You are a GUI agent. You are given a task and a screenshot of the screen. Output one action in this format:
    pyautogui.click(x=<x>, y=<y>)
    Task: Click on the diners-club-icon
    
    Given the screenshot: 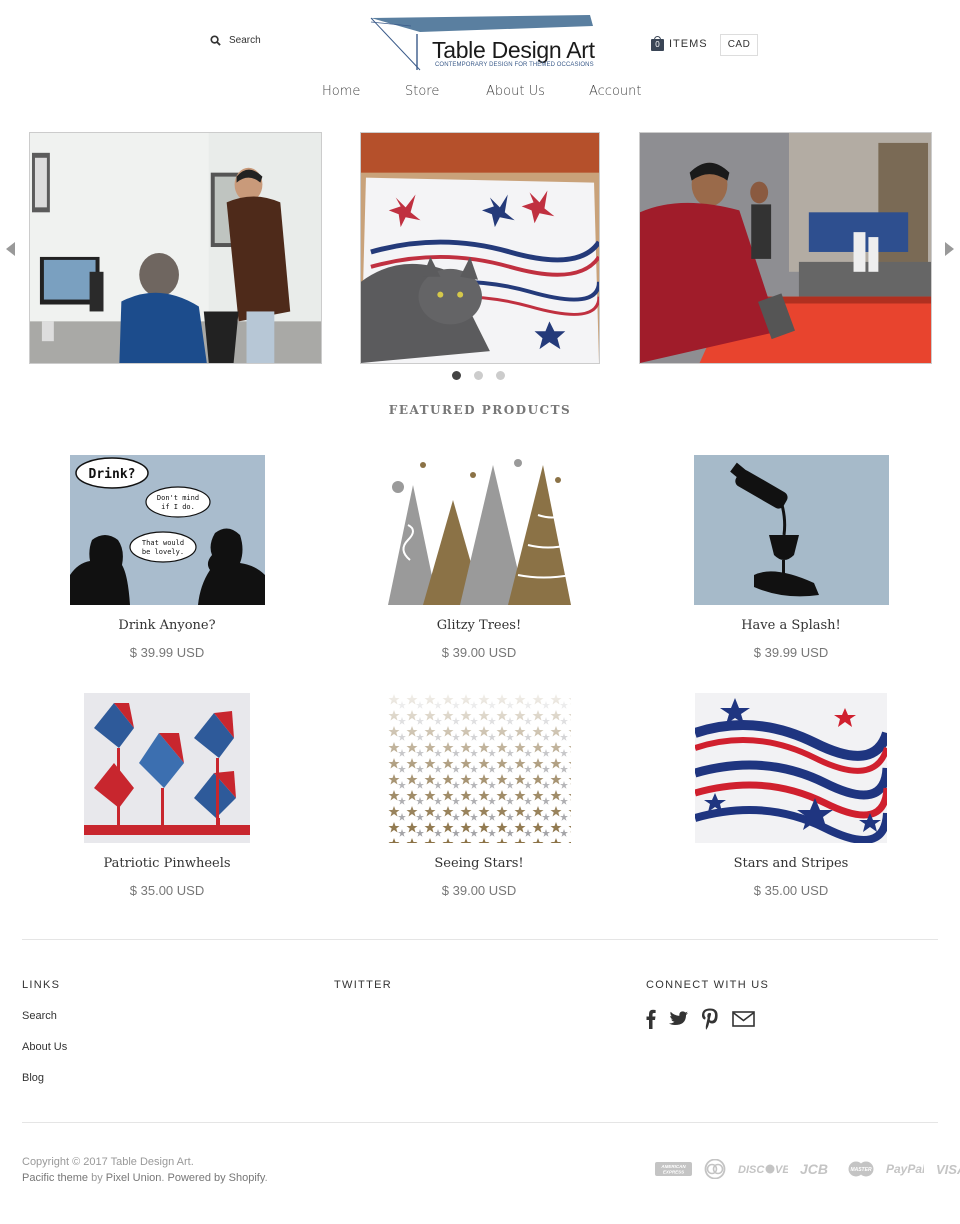 What is the action you would take?
    pyautogui.click(x=715, y=1170)
    